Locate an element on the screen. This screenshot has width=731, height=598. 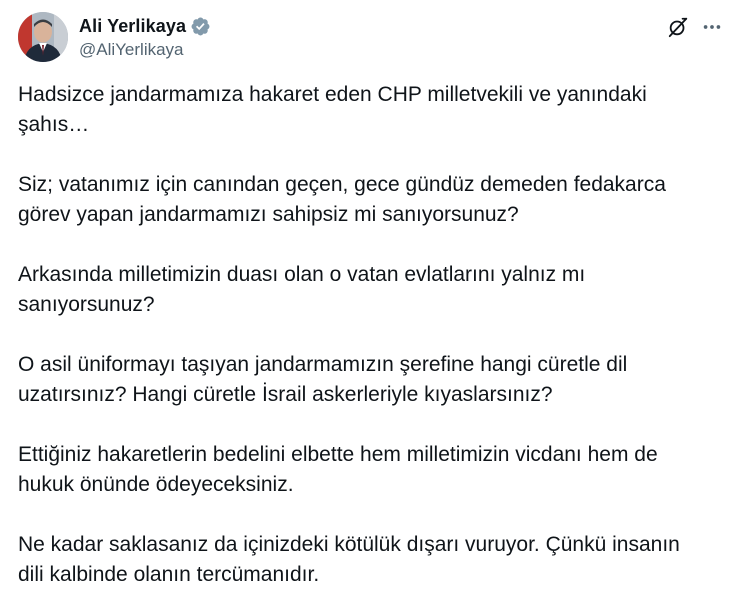
profile-photo is located at coordinates (43, 37).